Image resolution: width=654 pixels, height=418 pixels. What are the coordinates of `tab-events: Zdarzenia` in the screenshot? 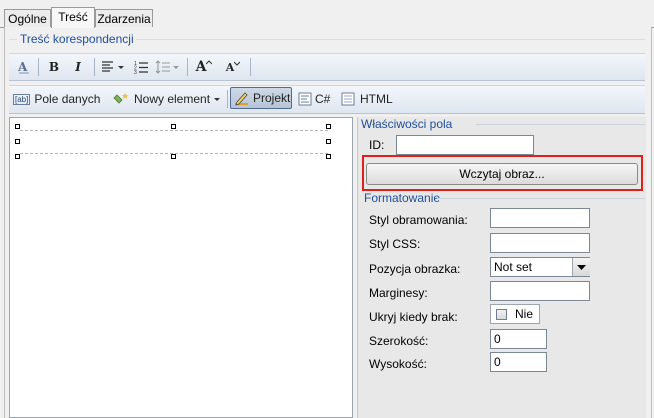 It's located at (124, 18).